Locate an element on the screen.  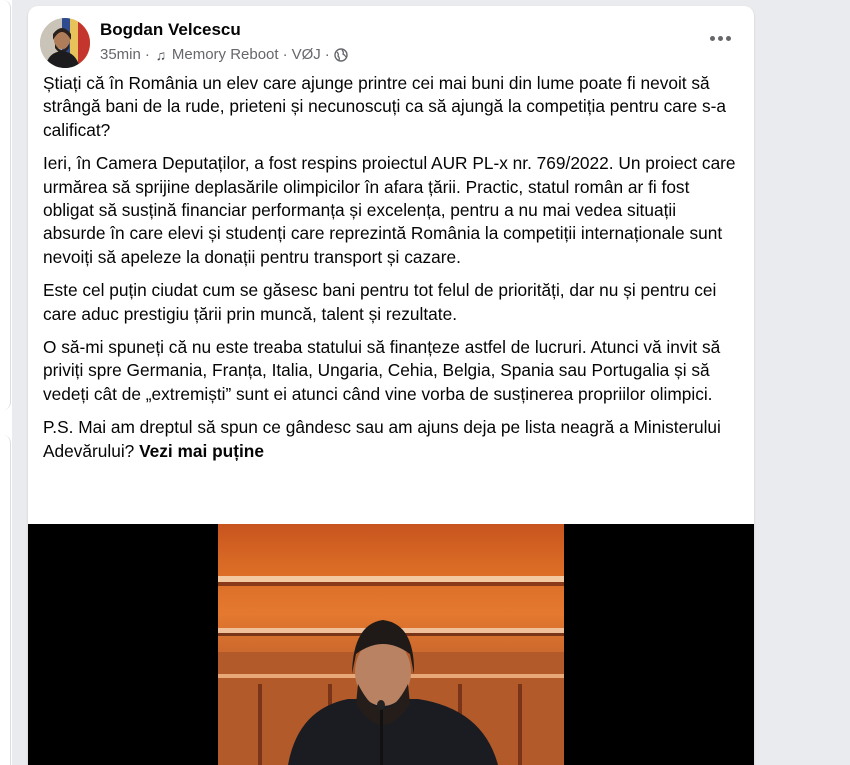
post-meta: 35min · ♫ Memory Reboot · VØJ · is located at coordinates (224, 54).